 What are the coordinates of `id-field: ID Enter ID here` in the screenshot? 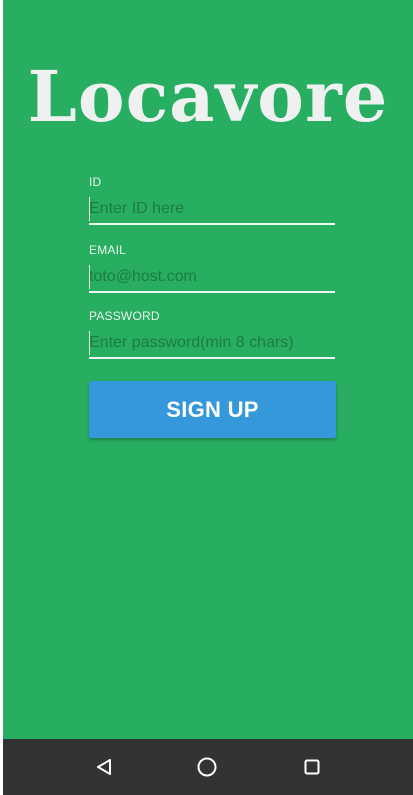 It's located at (212, 200).